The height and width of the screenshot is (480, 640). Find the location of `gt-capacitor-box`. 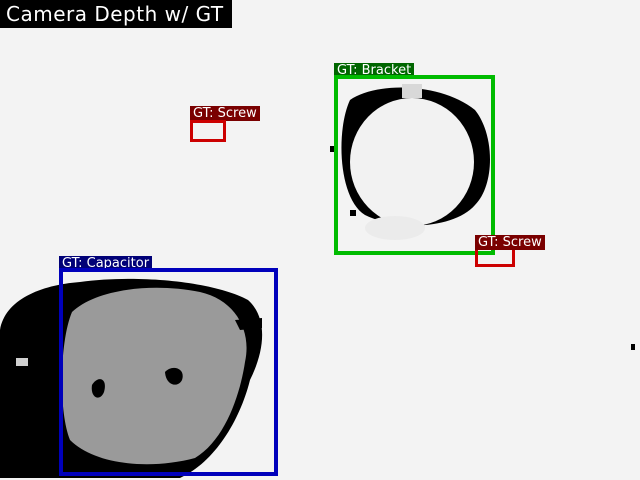

gt-capacitor-box is located at coordinates (168, 372).